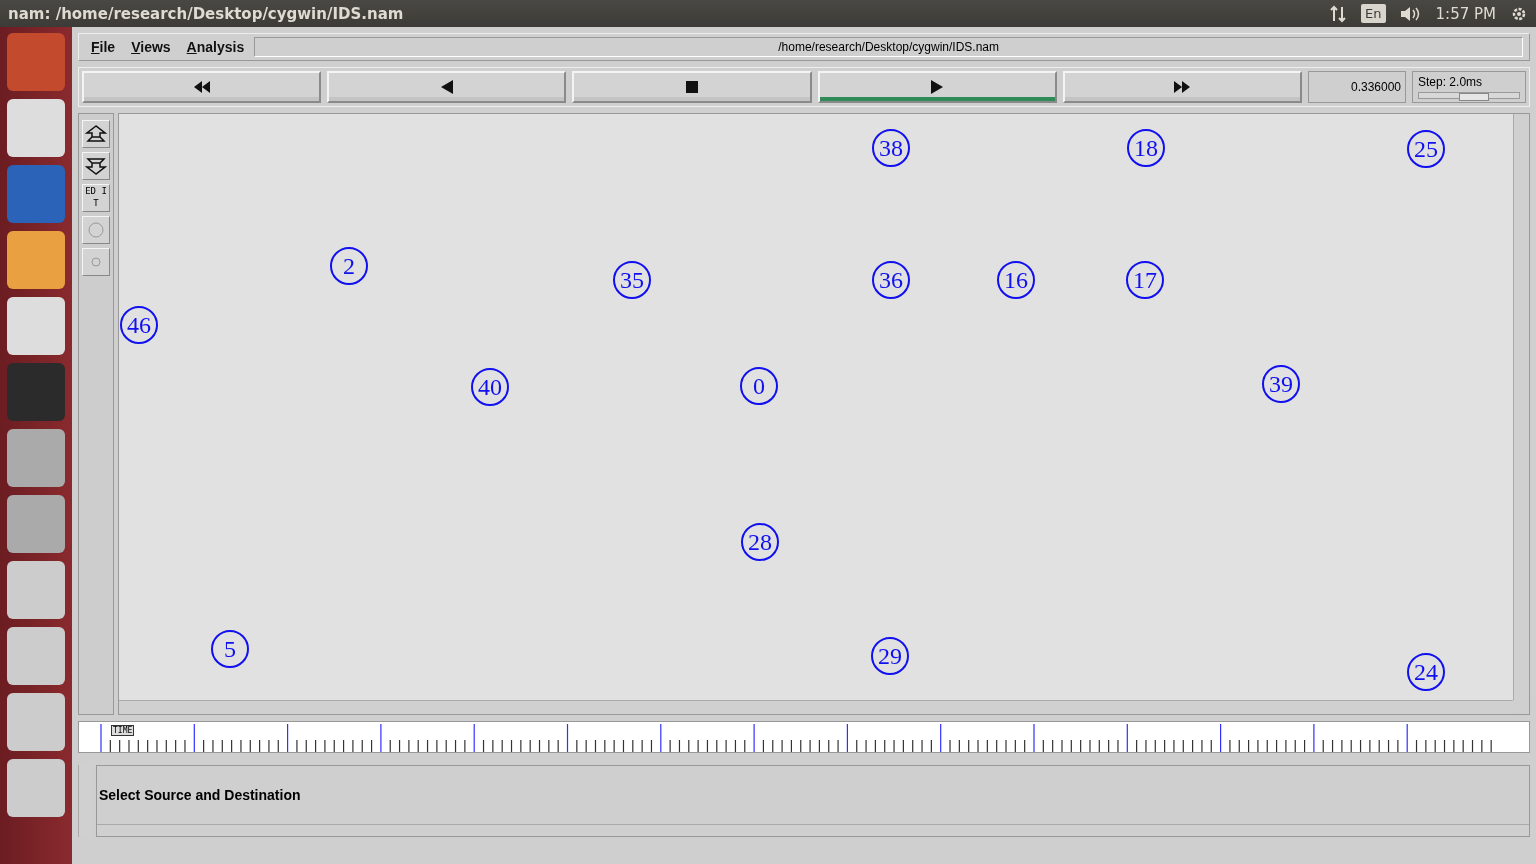  I want to click on stop-button, so click(692, 87).